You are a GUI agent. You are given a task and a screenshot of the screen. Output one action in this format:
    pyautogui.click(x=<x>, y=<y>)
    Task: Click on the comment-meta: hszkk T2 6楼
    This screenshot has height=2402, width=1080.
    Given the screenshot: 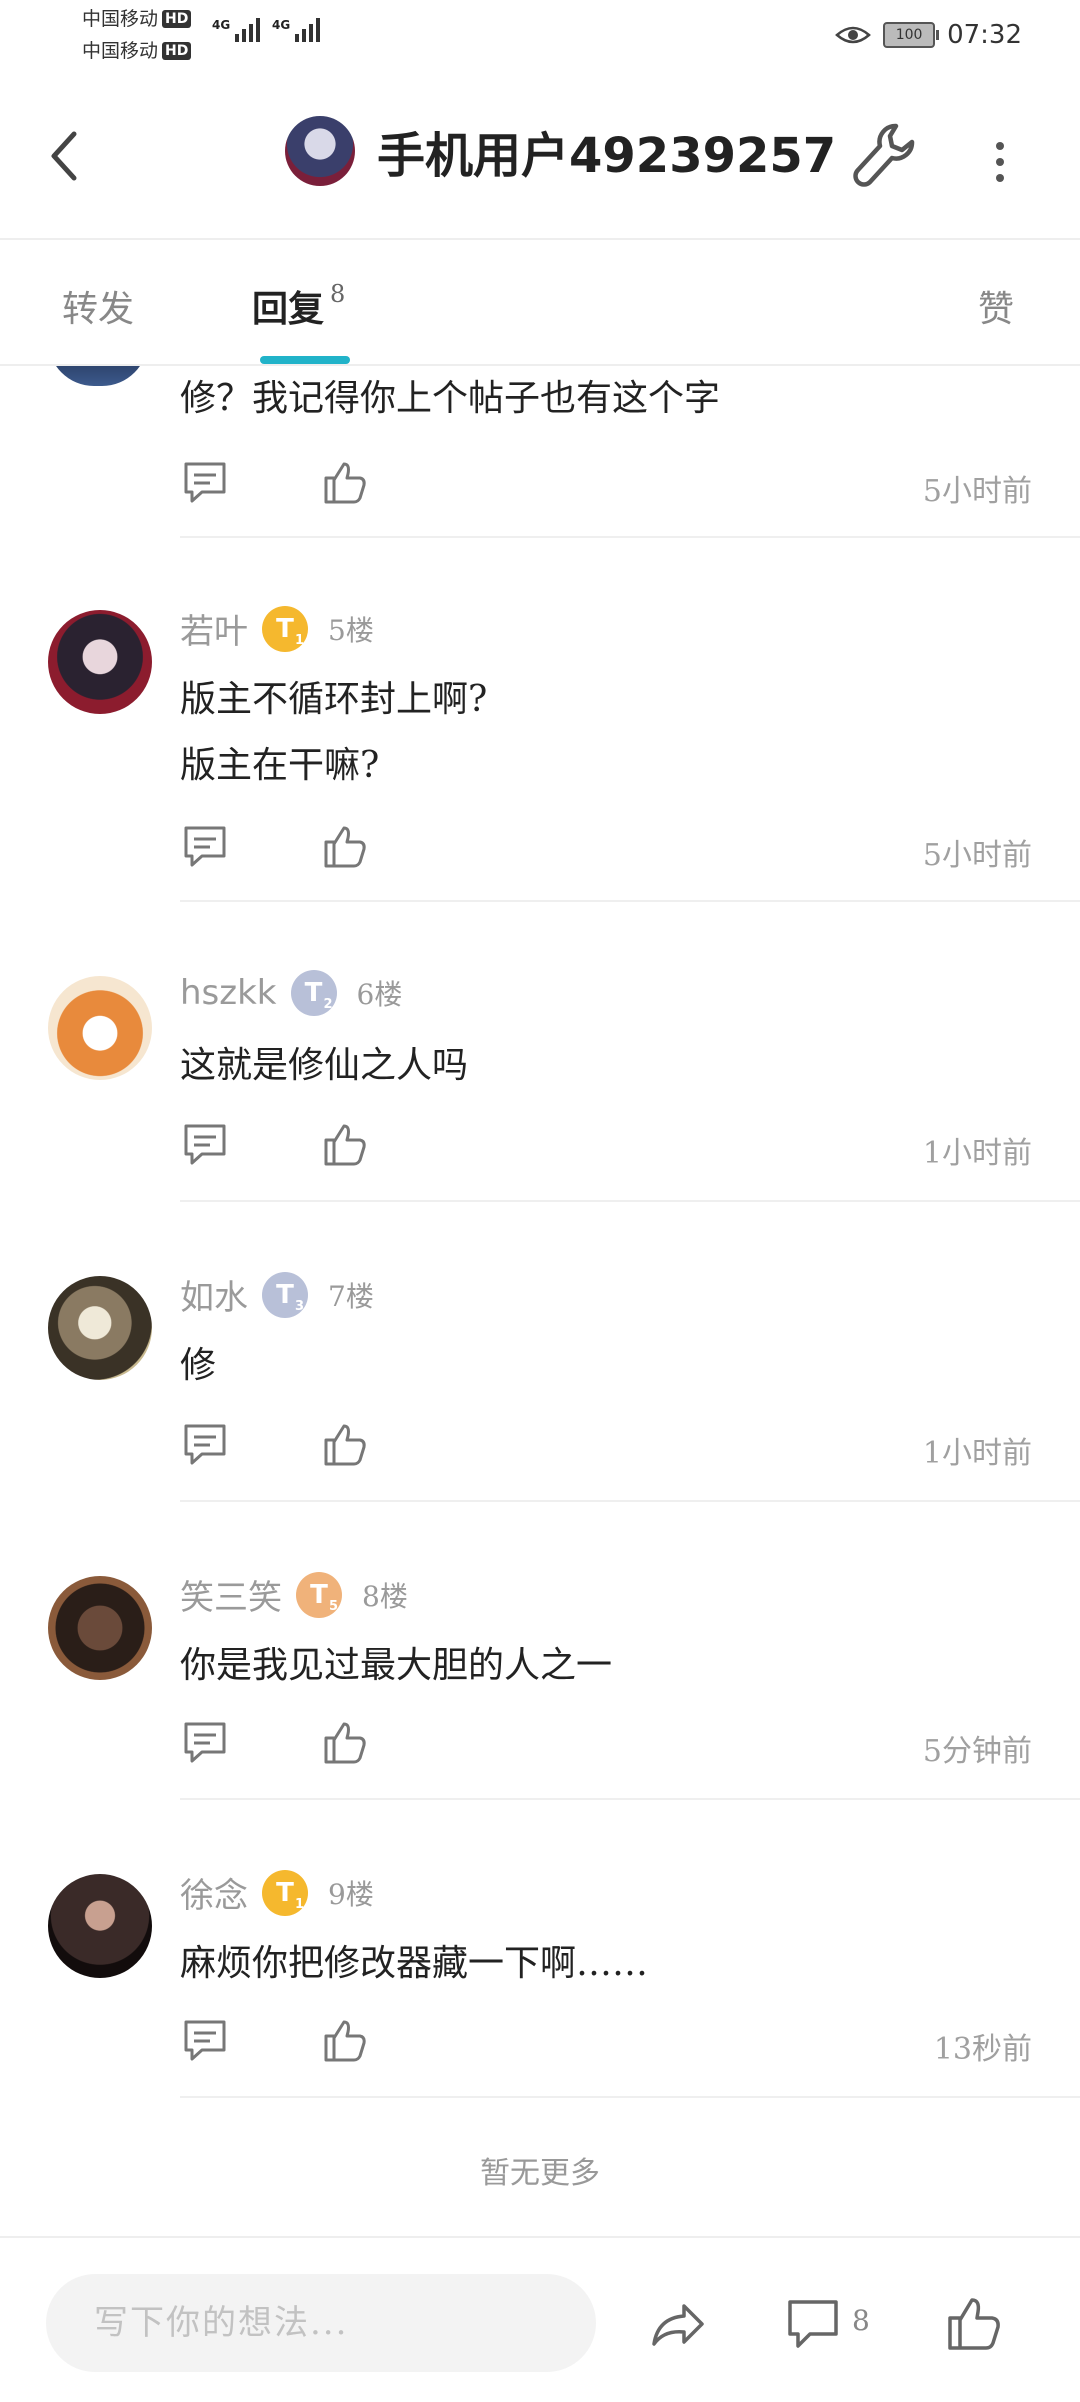 What is the action you would take?
    pyautogui.click(x=291, y=993)
    